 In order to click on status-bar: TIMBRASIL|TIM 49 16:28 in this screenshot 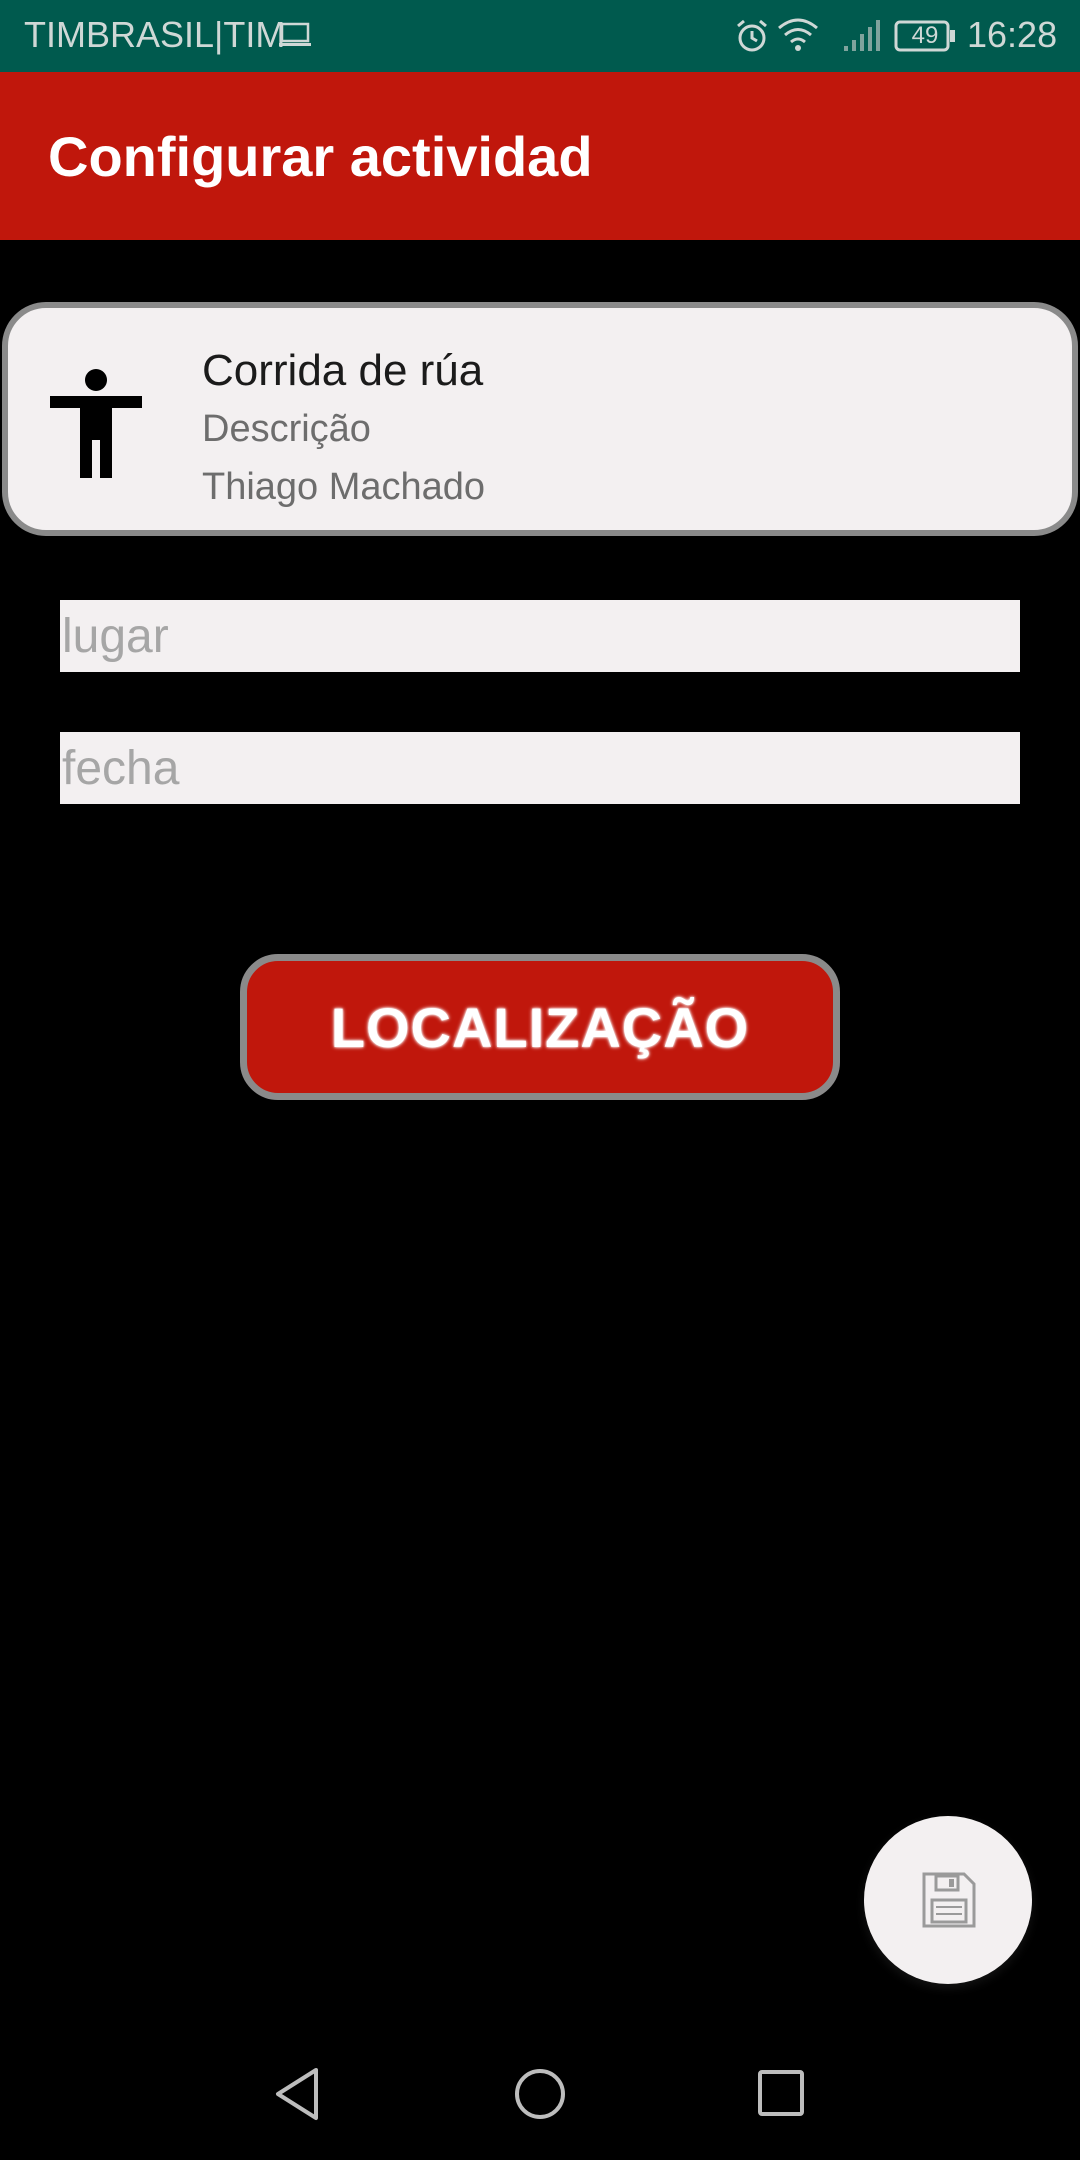, I will do `click(540, 36)`.